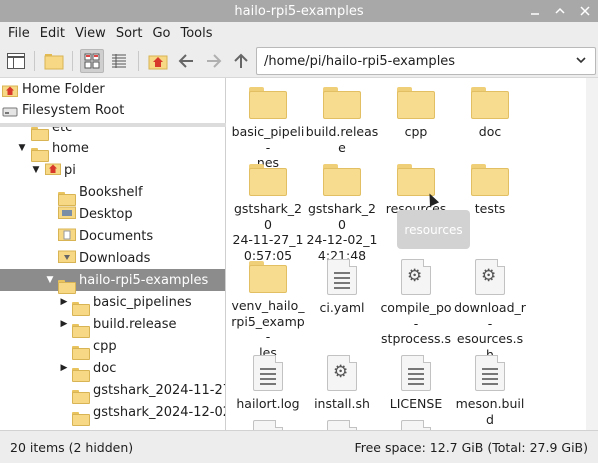  Describe the element at coordinates (342, 121) in the screenshot. I see `file-item-build-release: build.releas e` at that location.